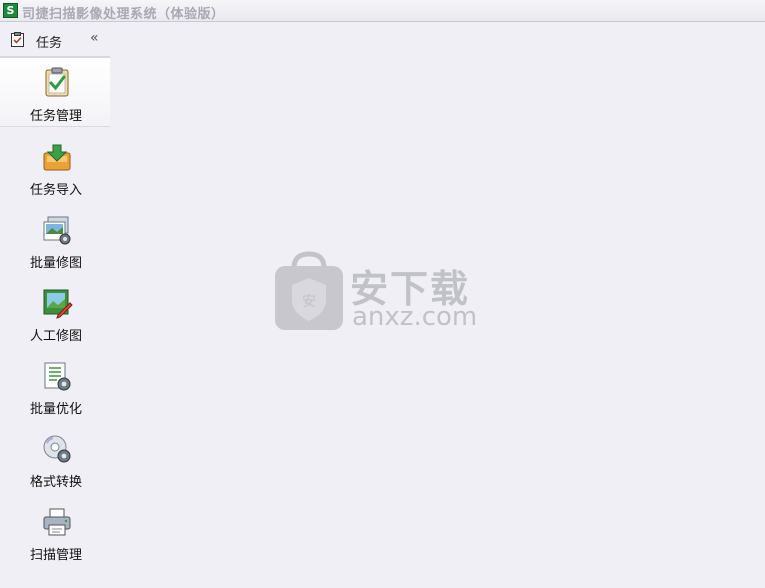  I want to click on shield-bag-icon: 安, so click(309, 290).